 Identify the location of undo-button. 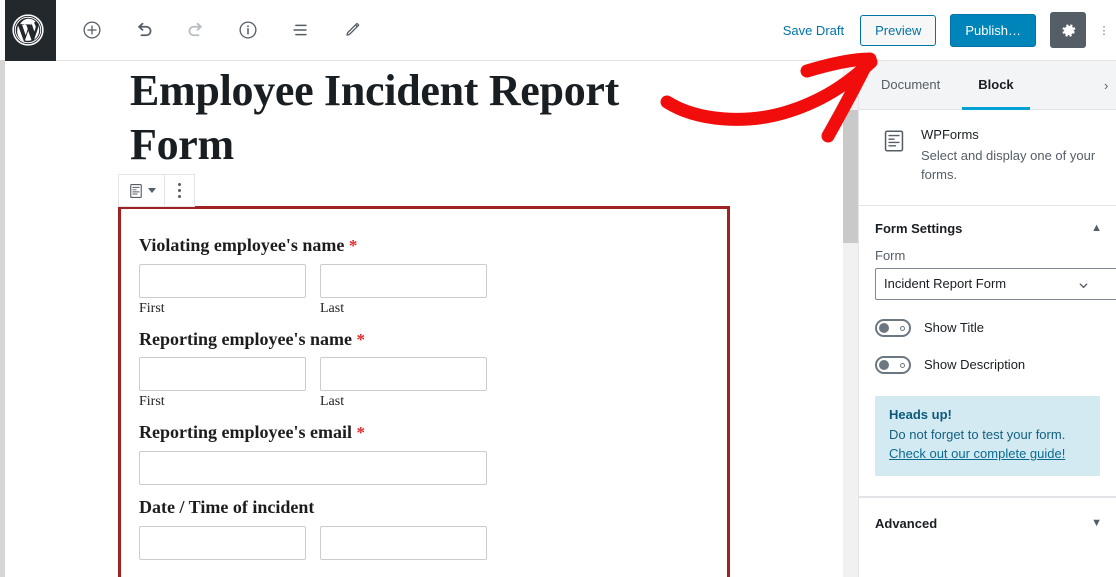
(144, 30).